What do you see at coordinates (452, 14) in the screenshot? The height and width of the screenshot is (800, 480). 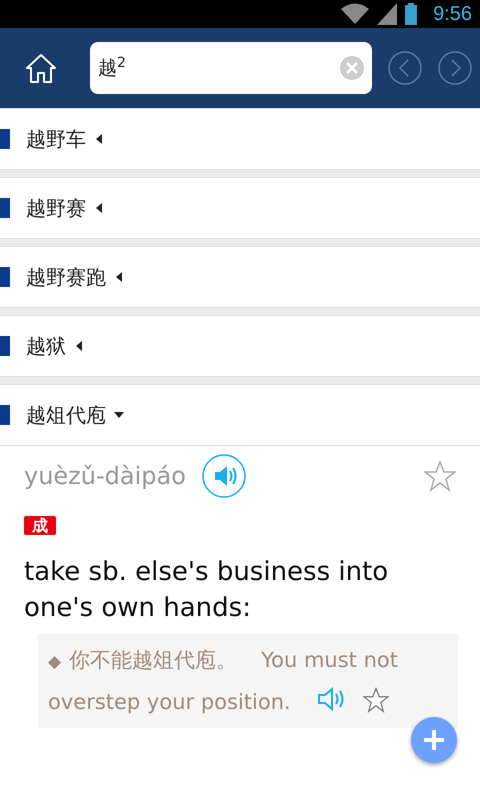 I see `clock-time: 9:56` at bounding box center [452, 14].